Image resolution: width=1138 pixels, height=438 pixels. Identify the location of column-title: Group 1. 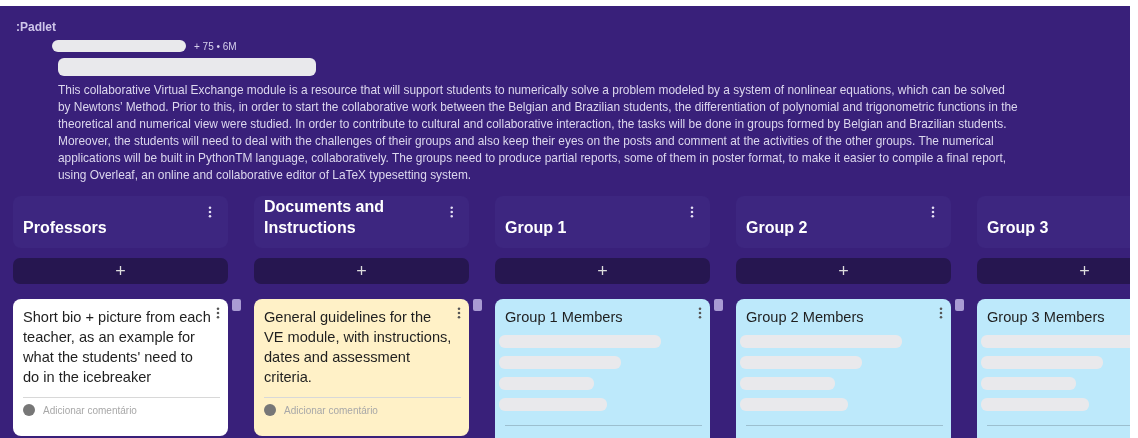
(536, 228).